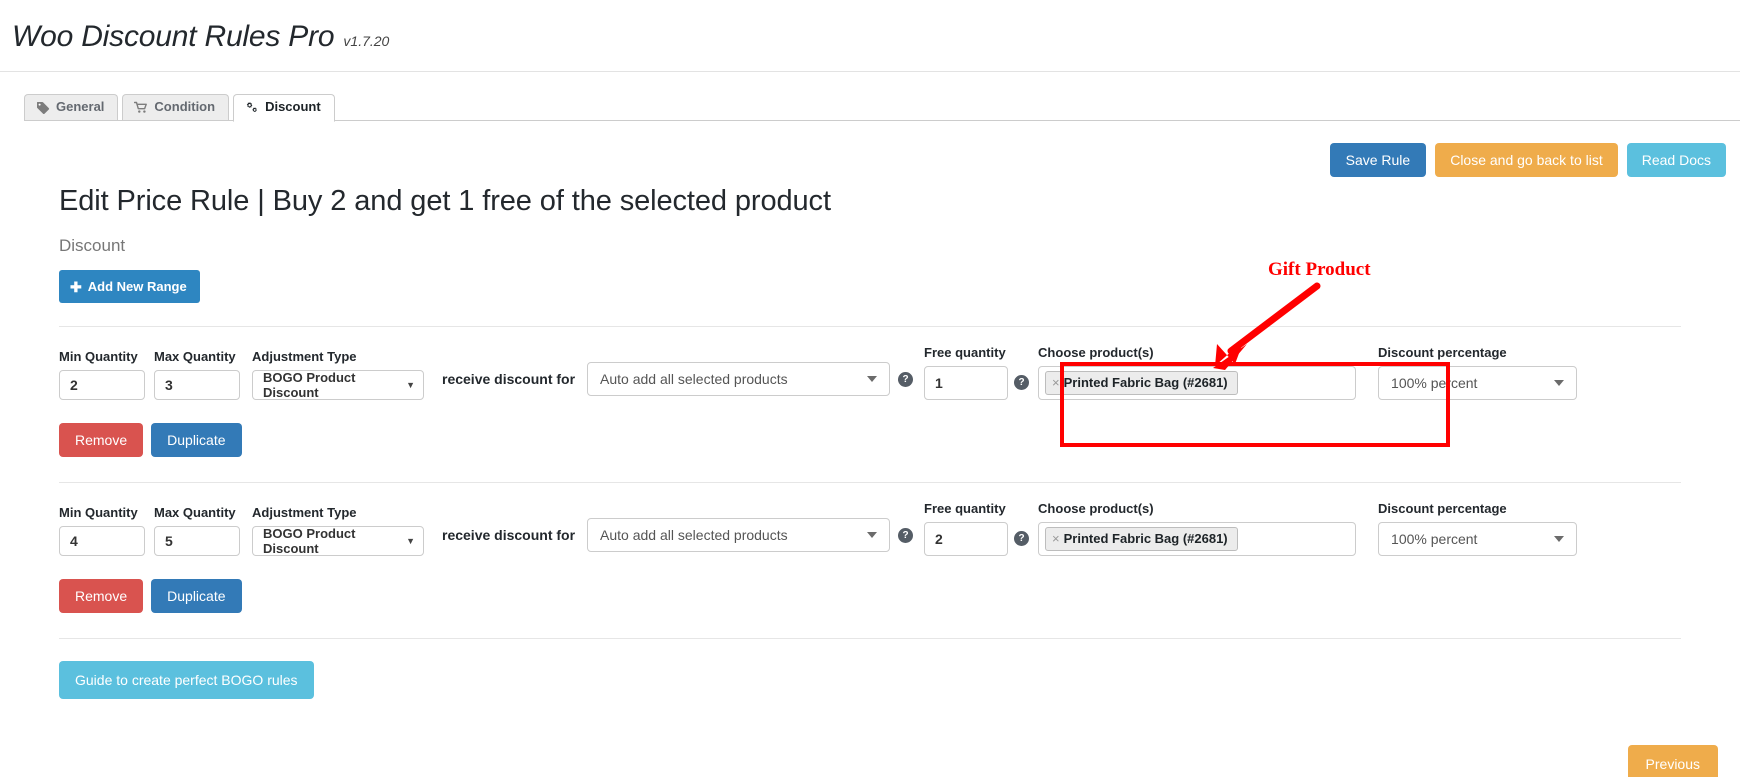 The height and width of the screenshot is (777, 1740). I want to click on read-docs-button: Read Docs, so click(1676, 160).